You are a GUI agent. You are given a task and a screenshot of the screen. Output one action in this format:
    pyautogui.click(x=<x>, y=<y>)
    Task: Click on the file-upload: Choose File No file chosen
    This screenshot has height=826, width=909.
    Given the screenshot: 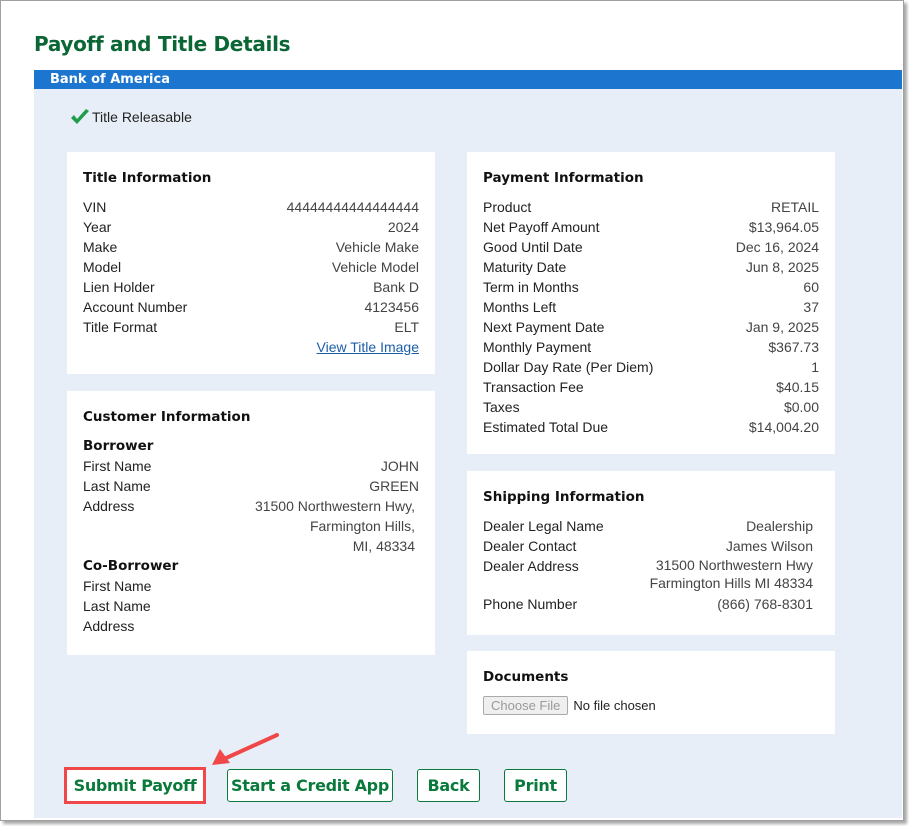 What is the action you would take?
    pyautogui.click(x=651, y=705)
    